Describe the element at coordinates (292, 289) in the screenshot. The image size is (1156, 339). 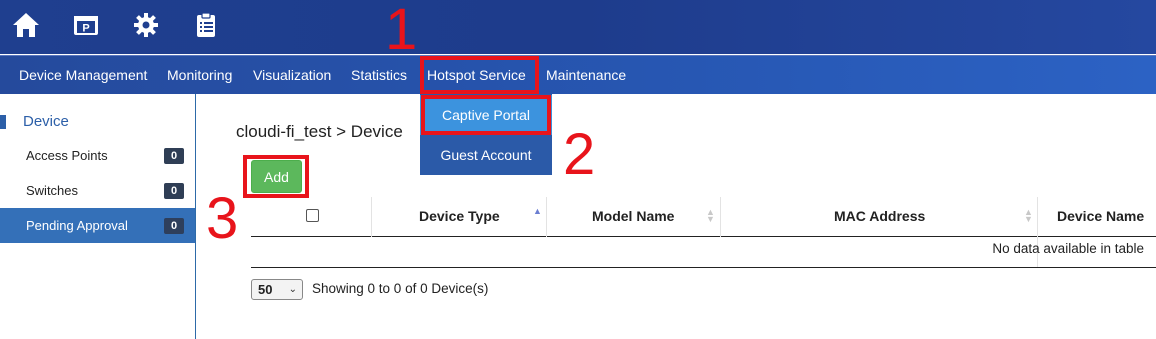
I see `chevron-down-icon: ⌄` at that location.